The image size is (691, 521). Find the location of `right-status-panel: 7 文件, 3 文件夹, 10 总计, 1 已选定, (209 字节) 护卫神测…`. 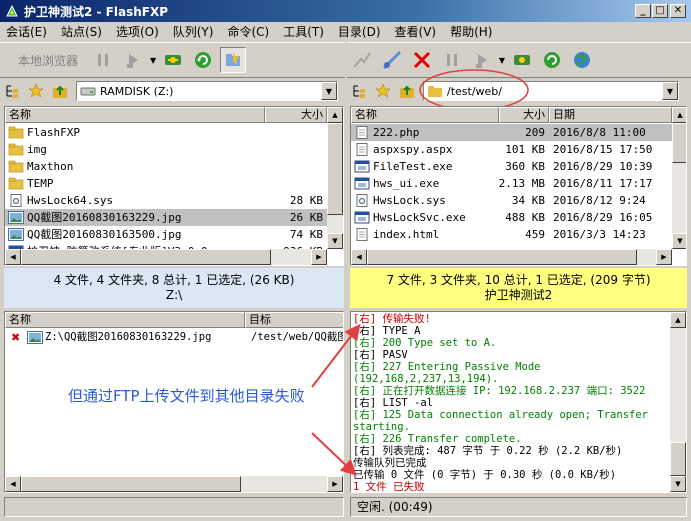

right-status-panel: 7 文件, 3 文件夹, 10 总计, 1 已选定, (209 字节) 护卫神测… is located at coordinates (518, 288).